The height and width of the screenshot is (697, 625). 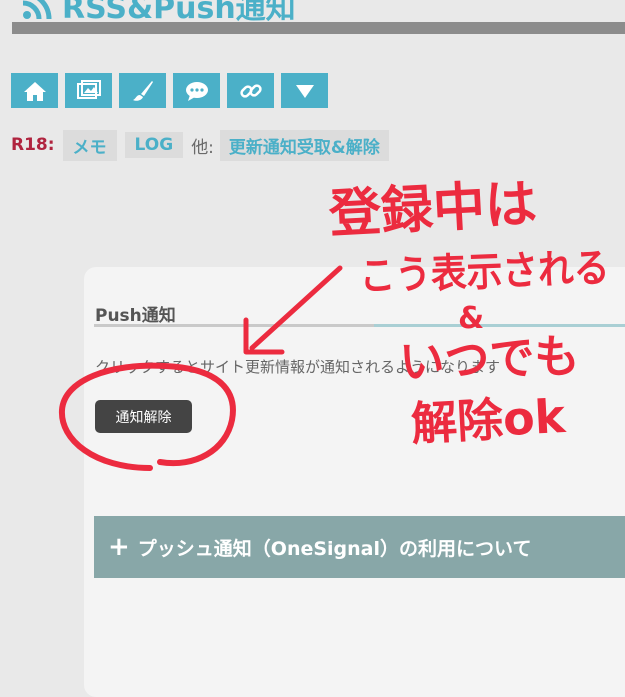 I want to click on home-icon, so click(x=34, y=91).